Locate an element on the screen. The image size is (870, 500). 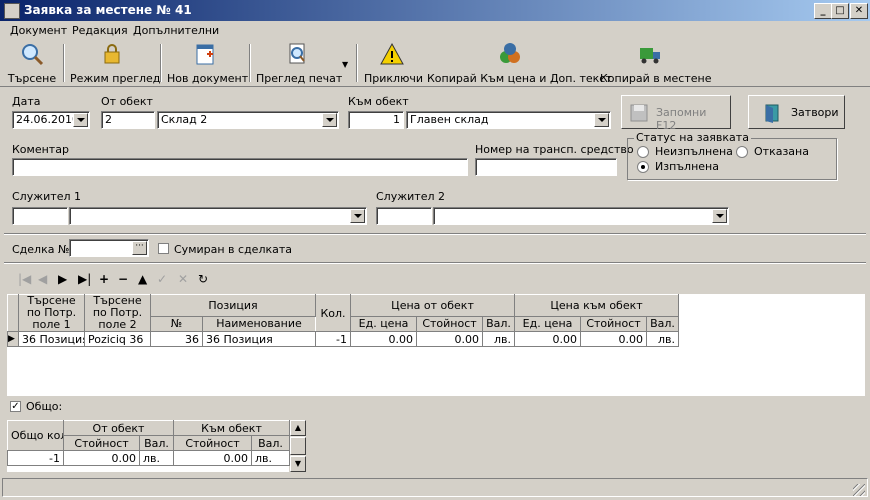
totals-label: Общо: is located at coordinates (44, 406).